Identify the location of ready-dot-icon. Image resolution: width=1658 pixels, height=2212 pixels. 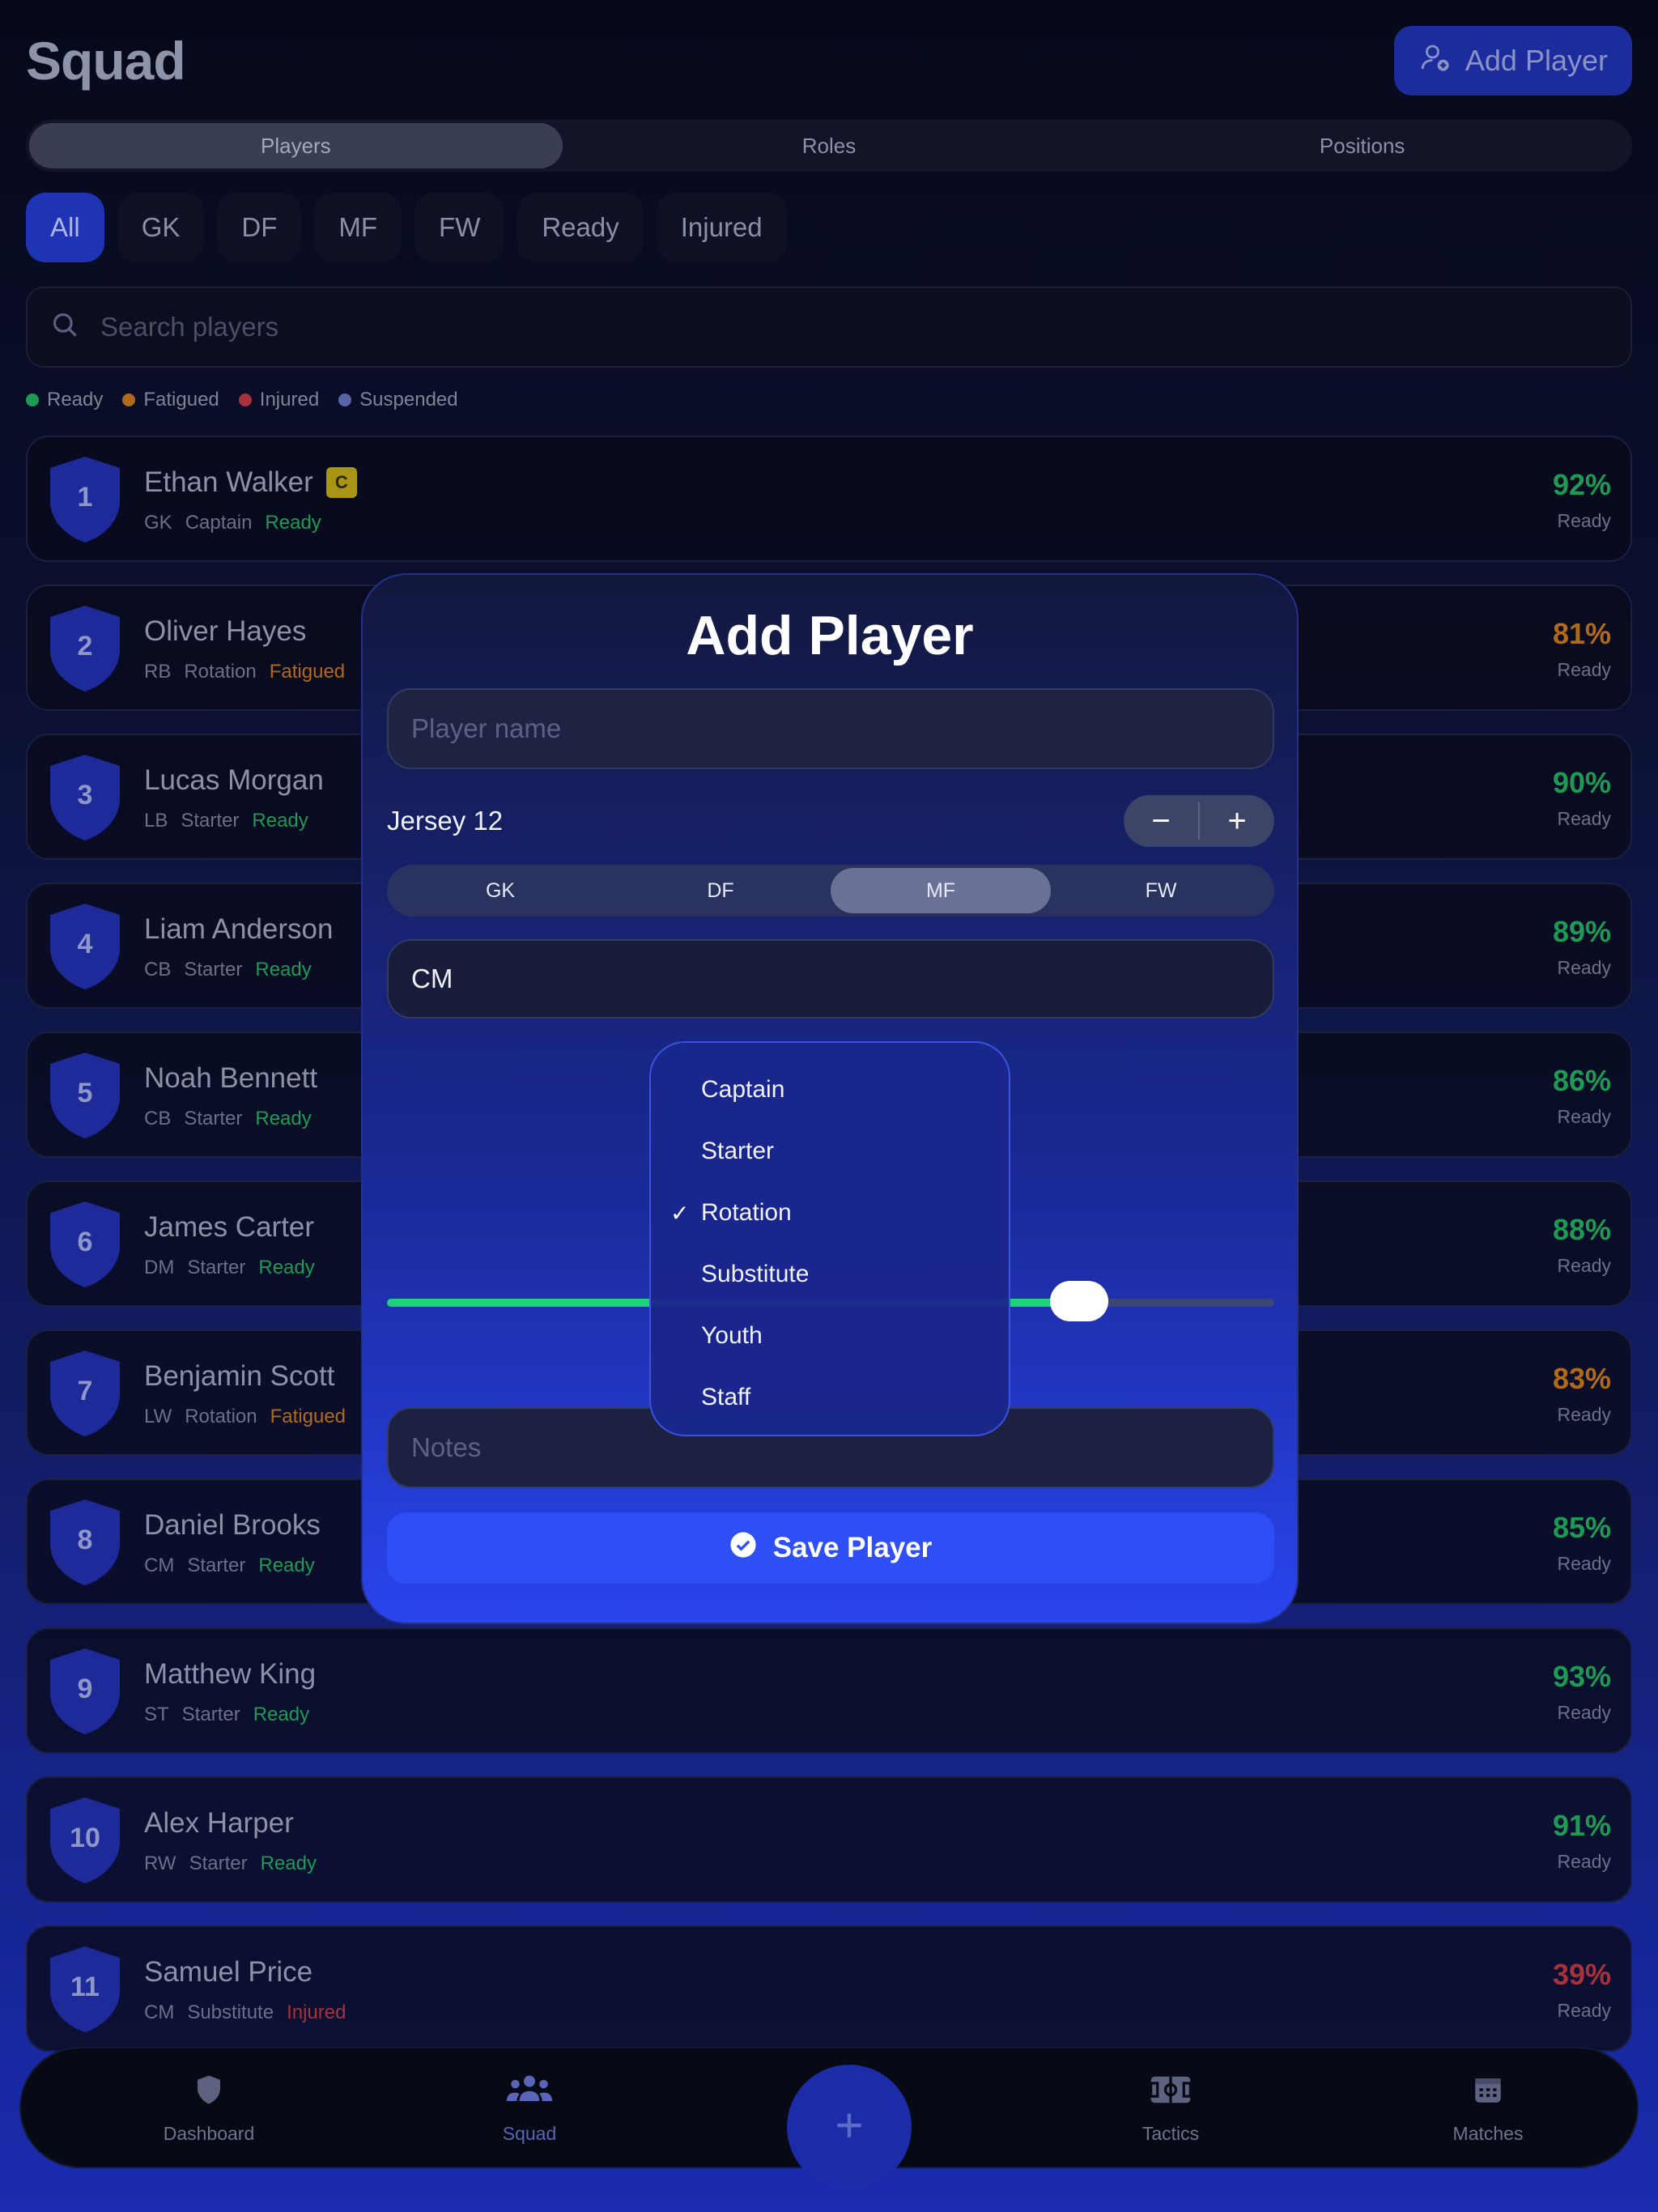
(32, 400).